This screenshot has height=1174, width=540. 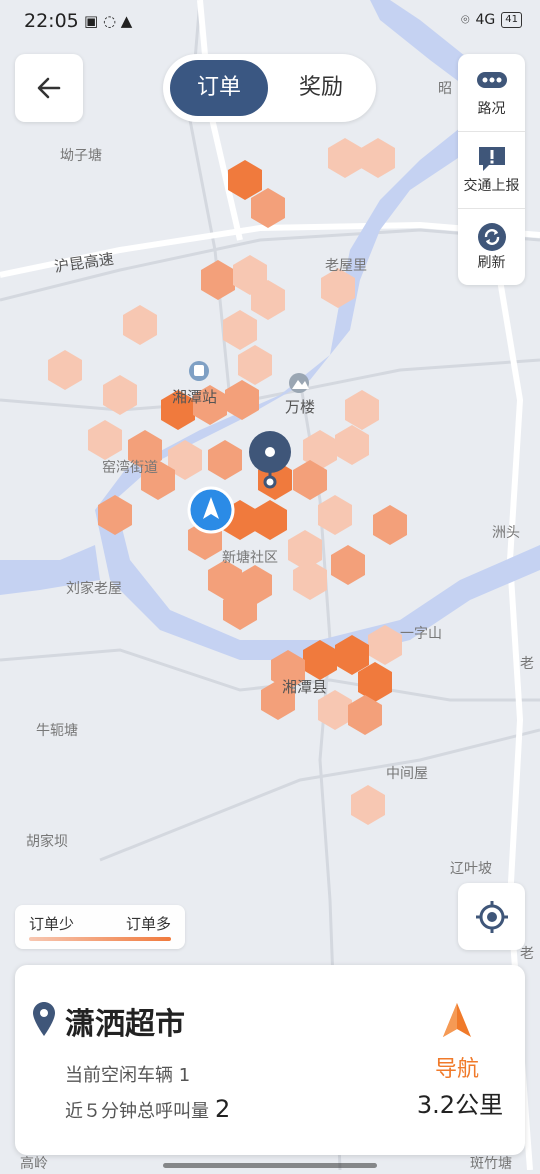 I want to click on back-arrow-icon, so click(x=49, y=88).